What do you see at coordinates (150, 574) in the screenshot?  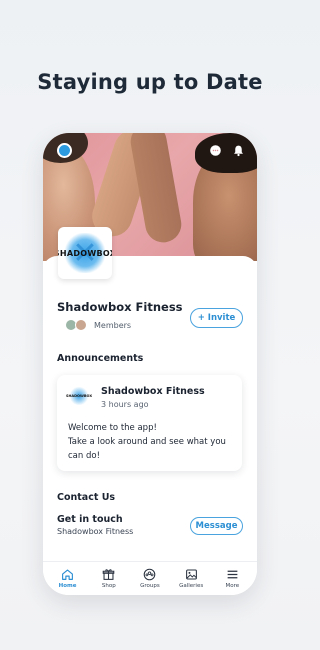 I see `groups-icon` at bounding box center [150, 574].